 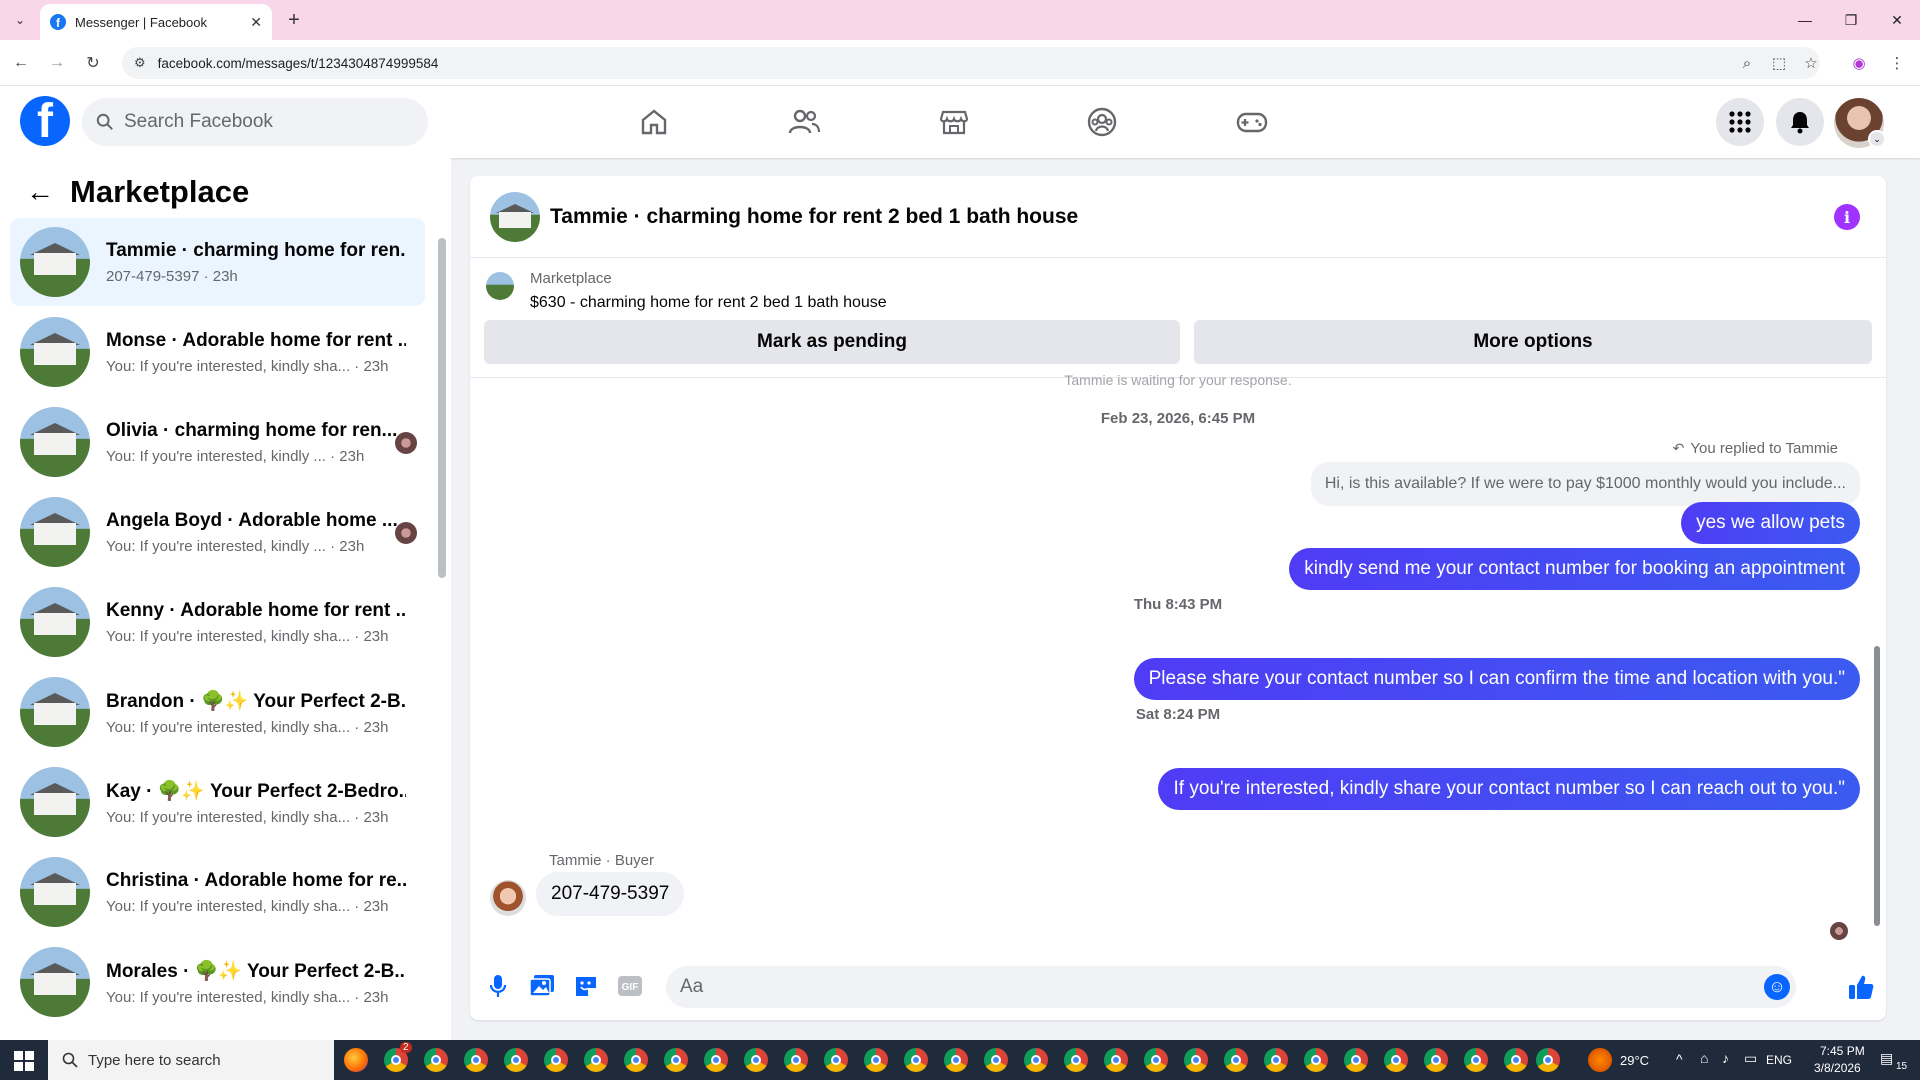 What do you see at coordinates (630, 986) in the screenshot?
I see `gif-icon: GIF` at bounding box center [630, 986].